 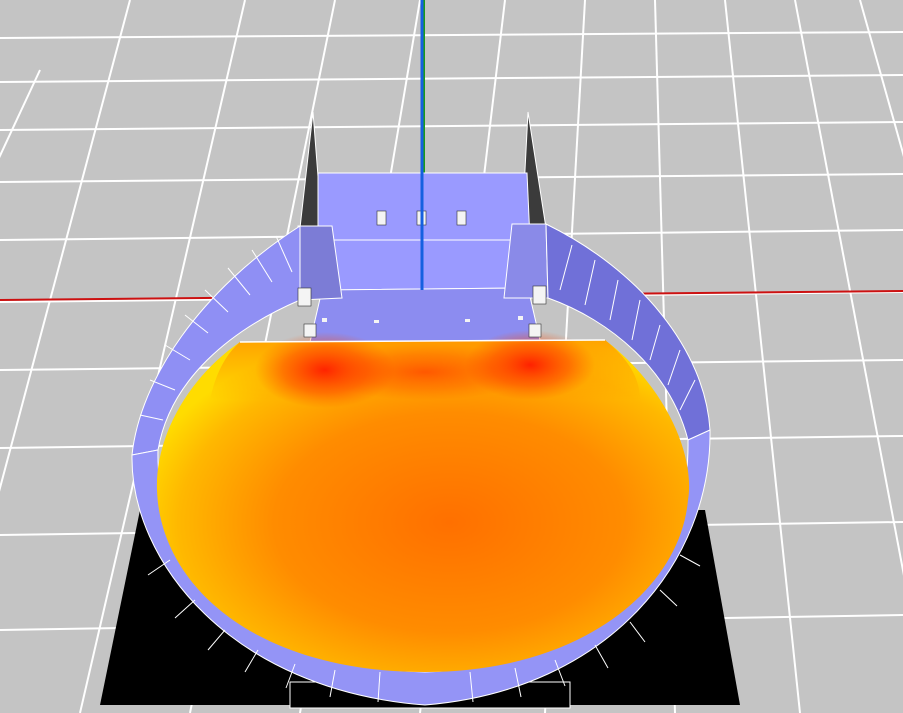 What do you see at coordinates (424, 206) in the screenshot?
I see `stage-back-wall` at bounding box center [424, 206].